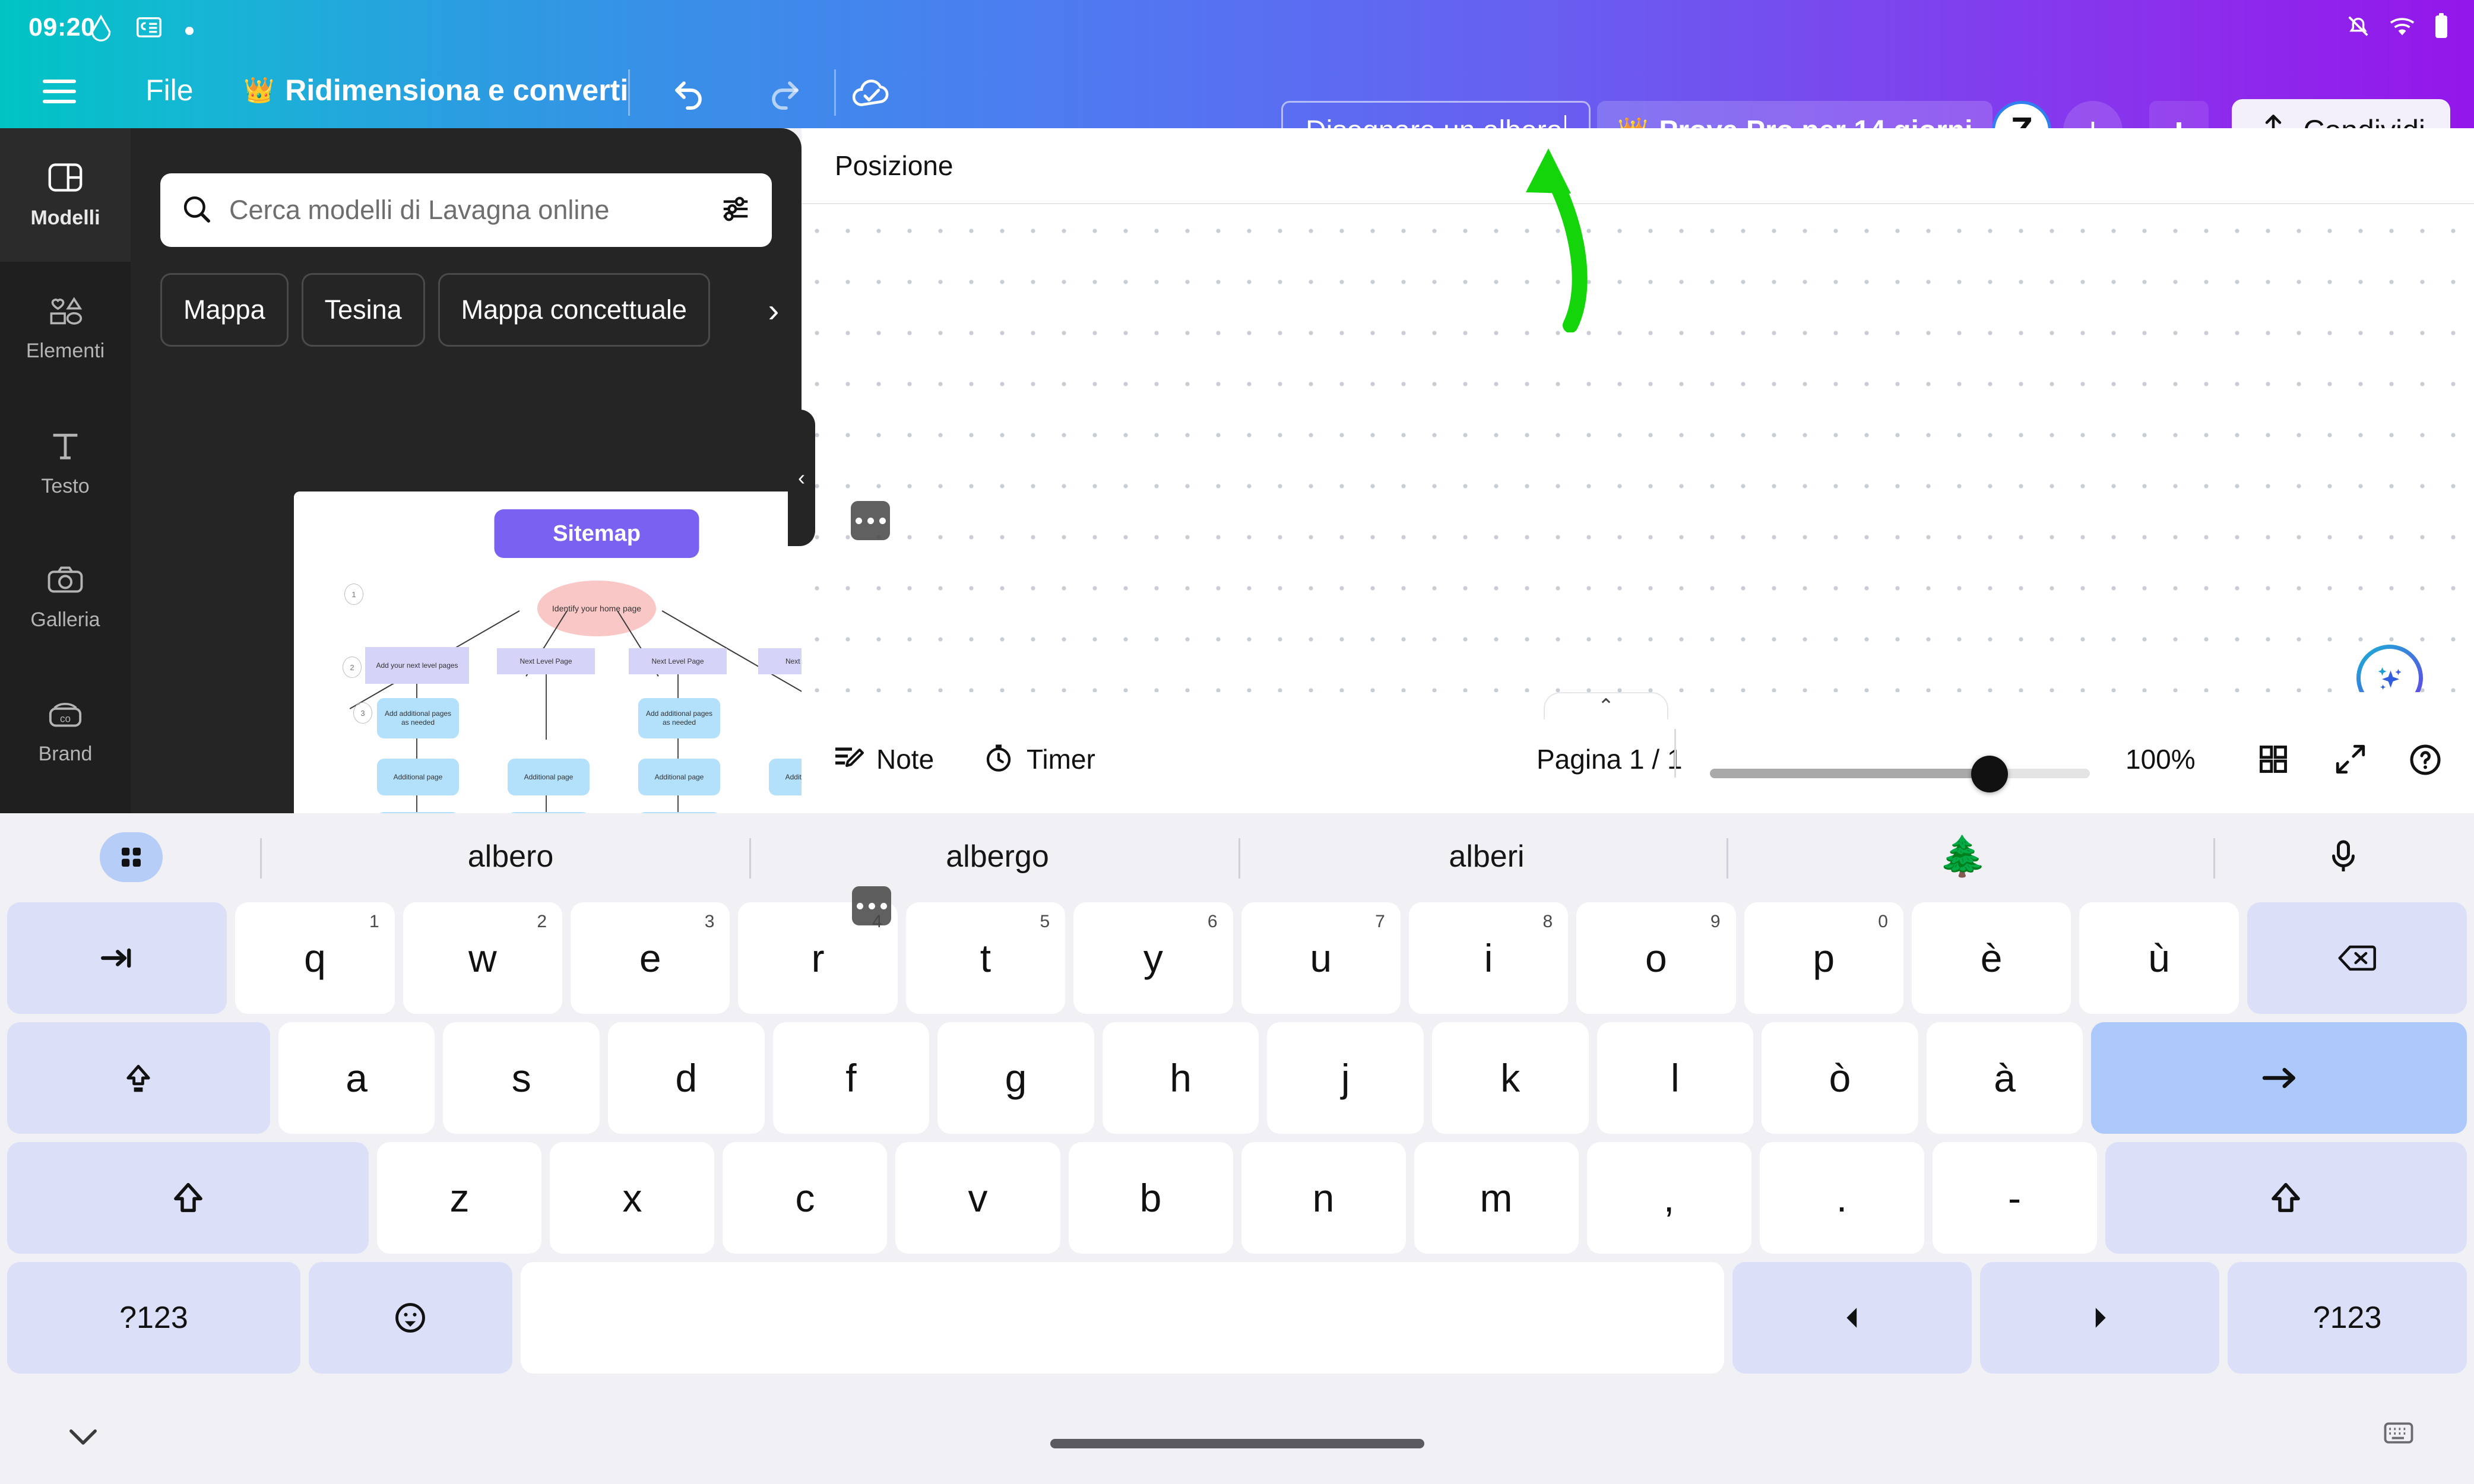  What do you see at coordinates (2014, 1198) in the screenshot?
I see `key--: -` at bounding box center [2014, 1198].